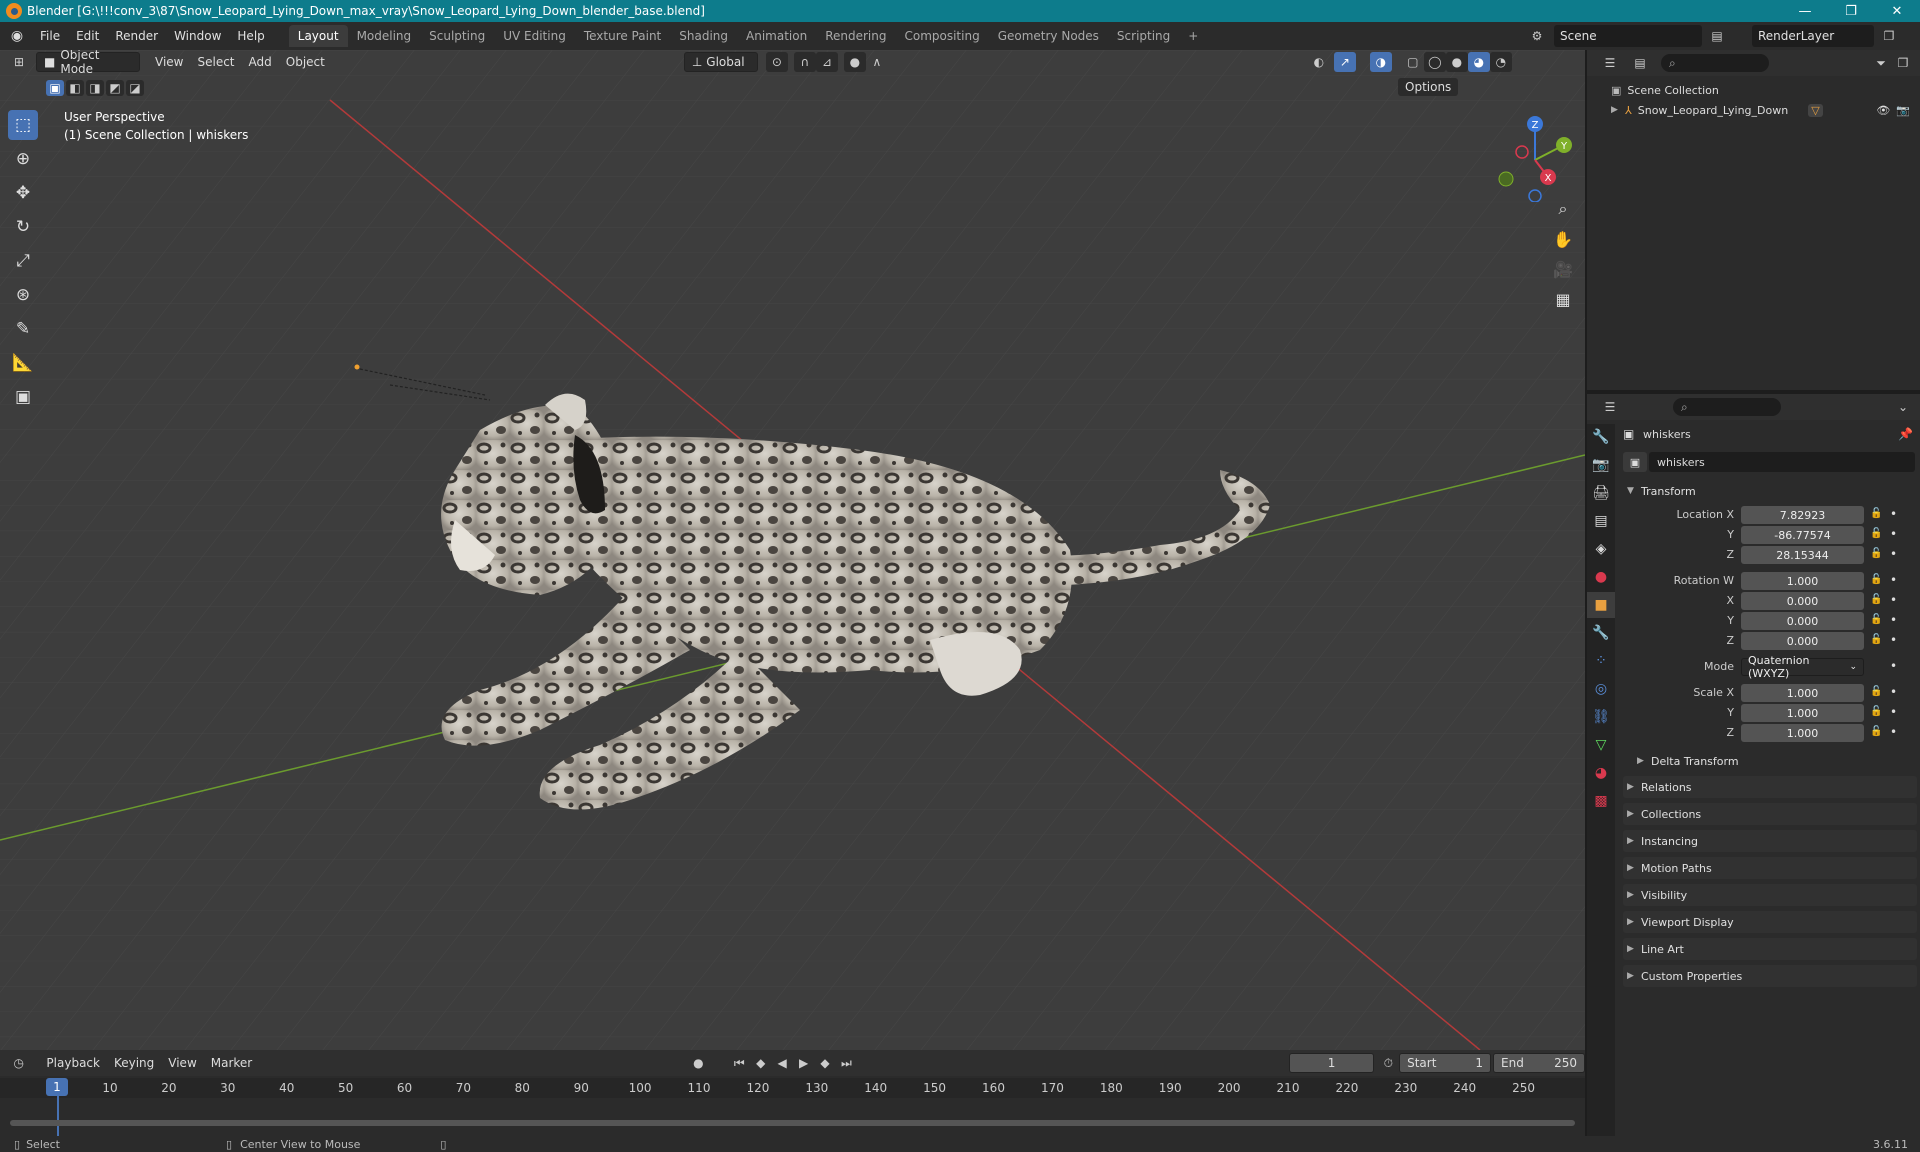  What do you see at coordinates (1344, 62) in the screenshot?
I see `gizmo-toggle-icon: ↗` at bounding box center [1344, 62].